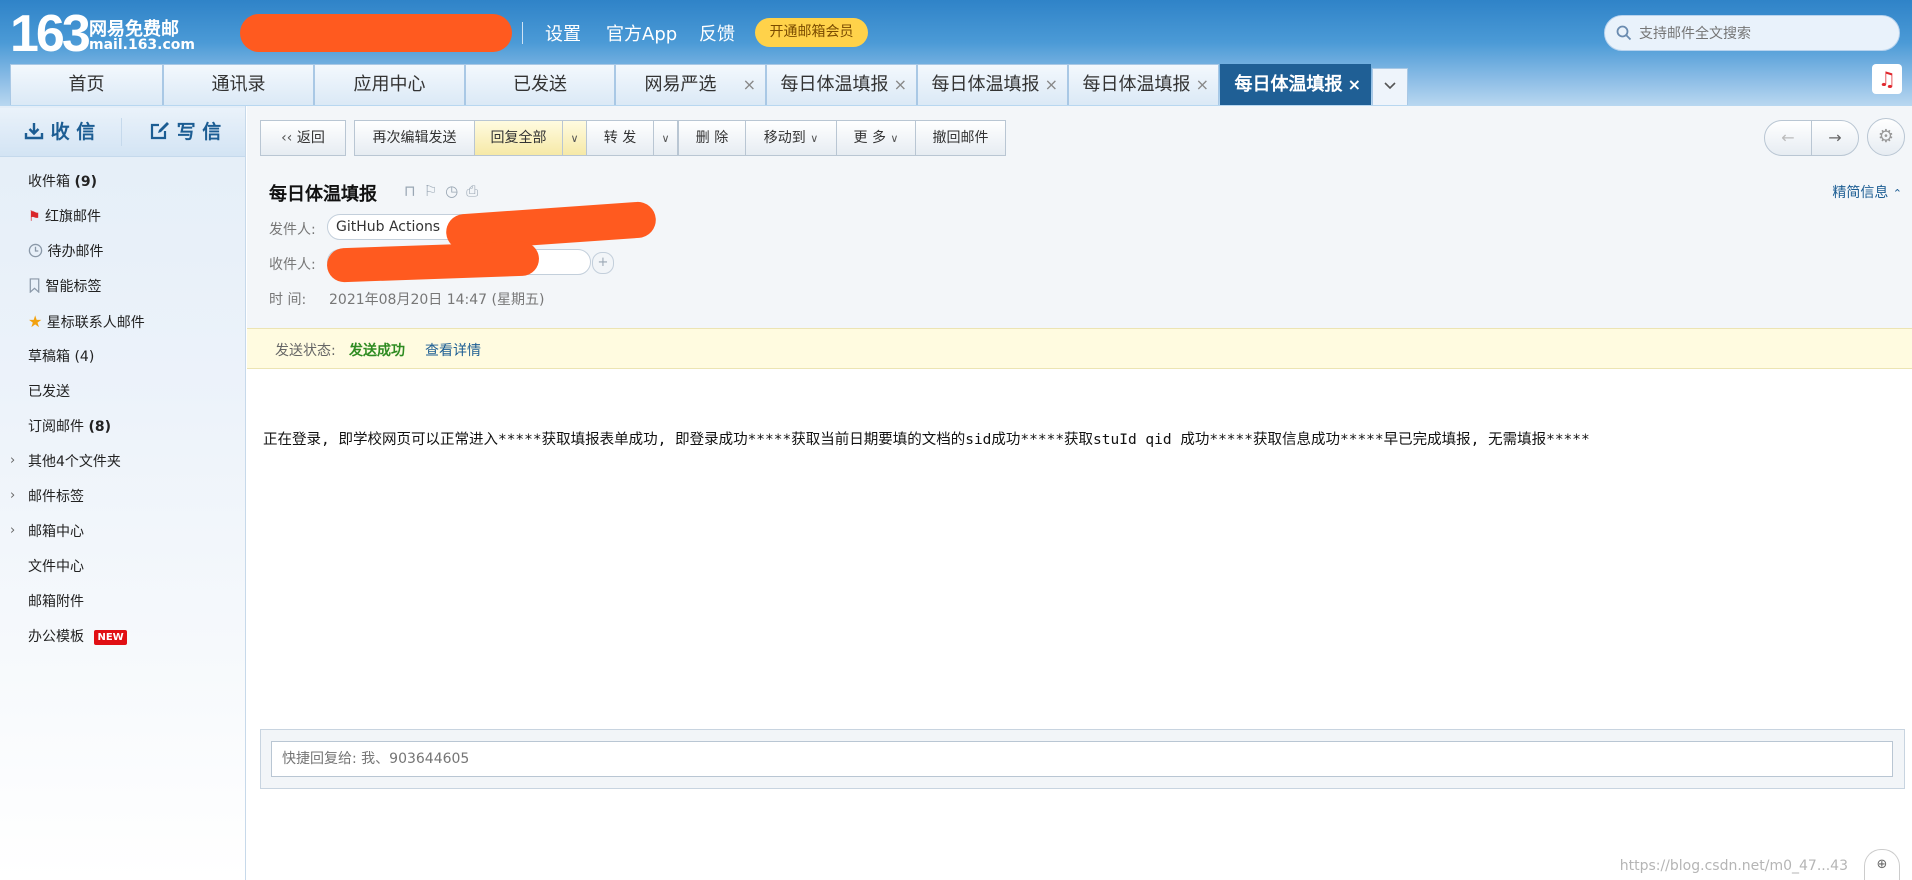 Image resolution: width=1912 pixels, height=880 pixels. I want to click on tab-home: 首页, so click(86, 84).